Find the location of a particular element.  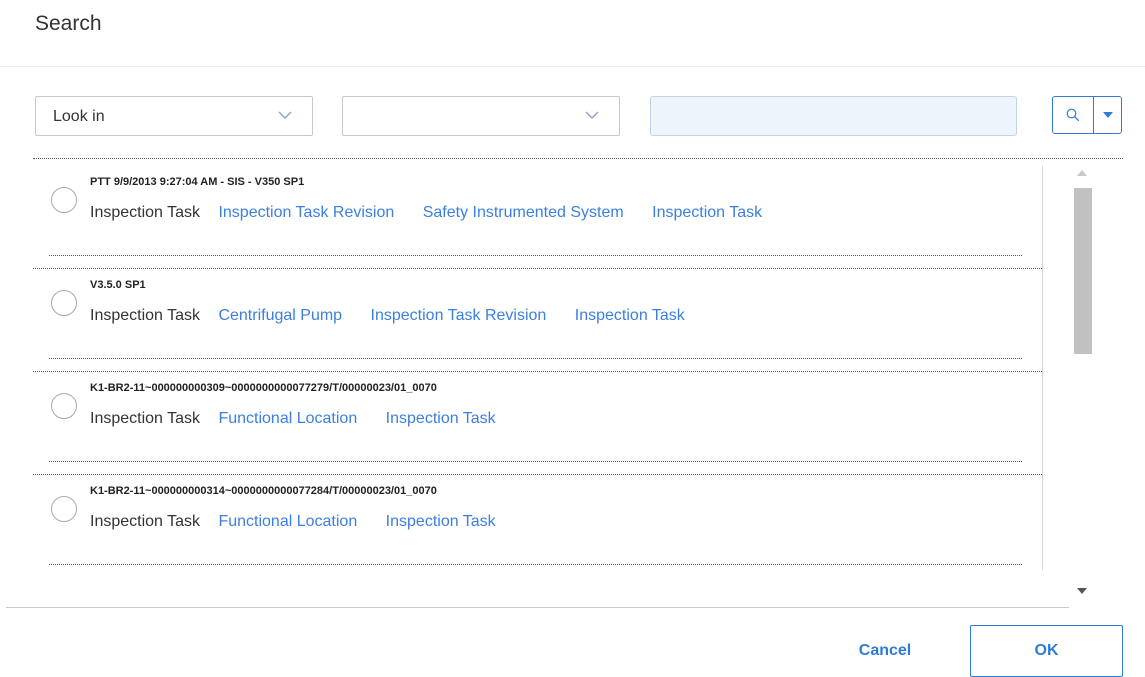

caret-down-icon is located at coordinates (1107, 115).